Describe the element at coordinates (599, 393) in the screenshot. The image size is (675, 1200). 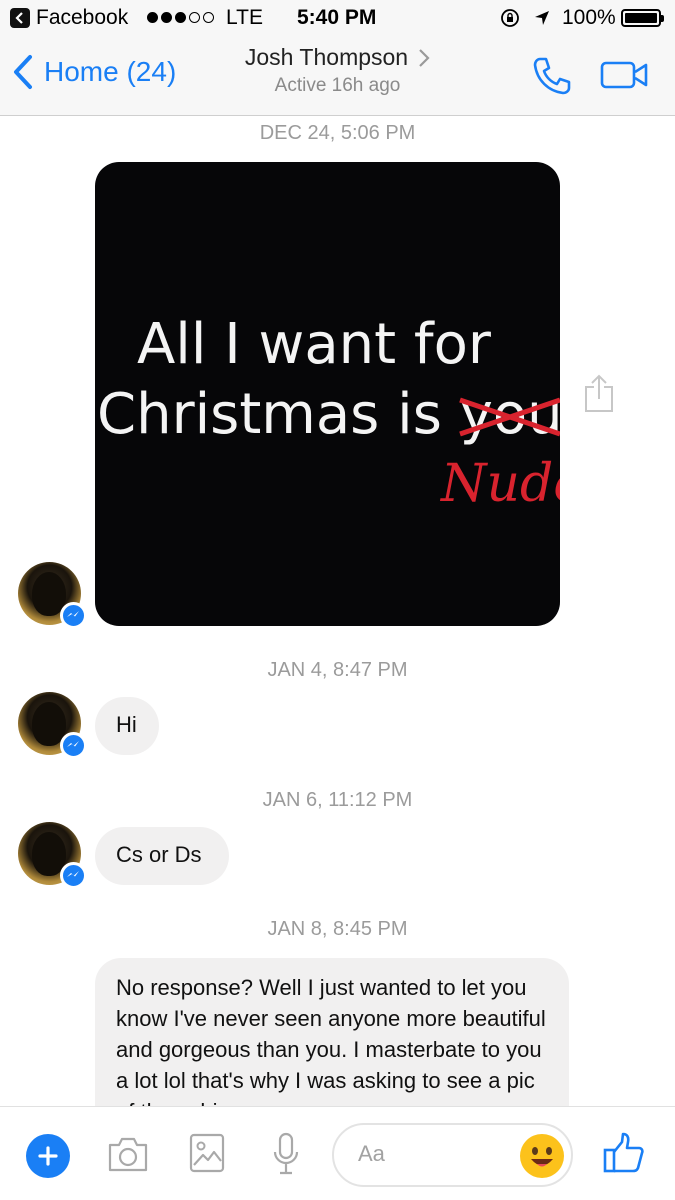
I see `share-icon` at that location.